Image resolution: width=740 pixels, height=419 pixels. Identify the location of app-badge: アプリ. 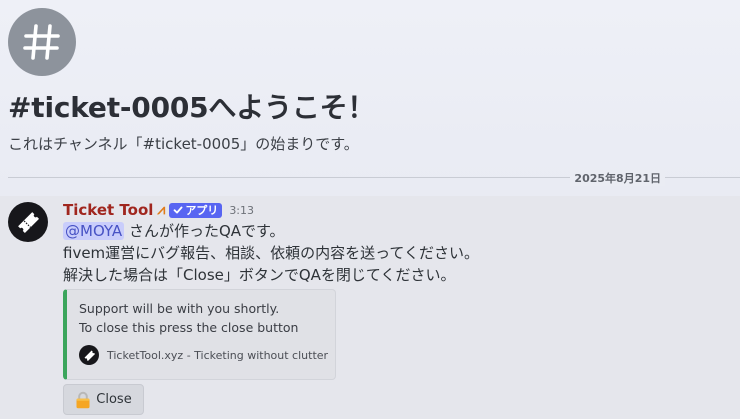
(196, 210).